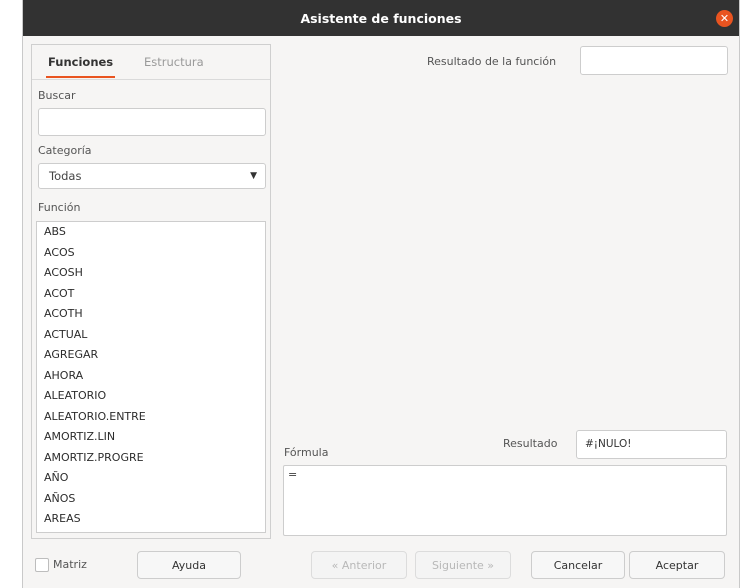 The width and height of the screenshot is (742, 588). I want to click on search-input, so click(152, 122).